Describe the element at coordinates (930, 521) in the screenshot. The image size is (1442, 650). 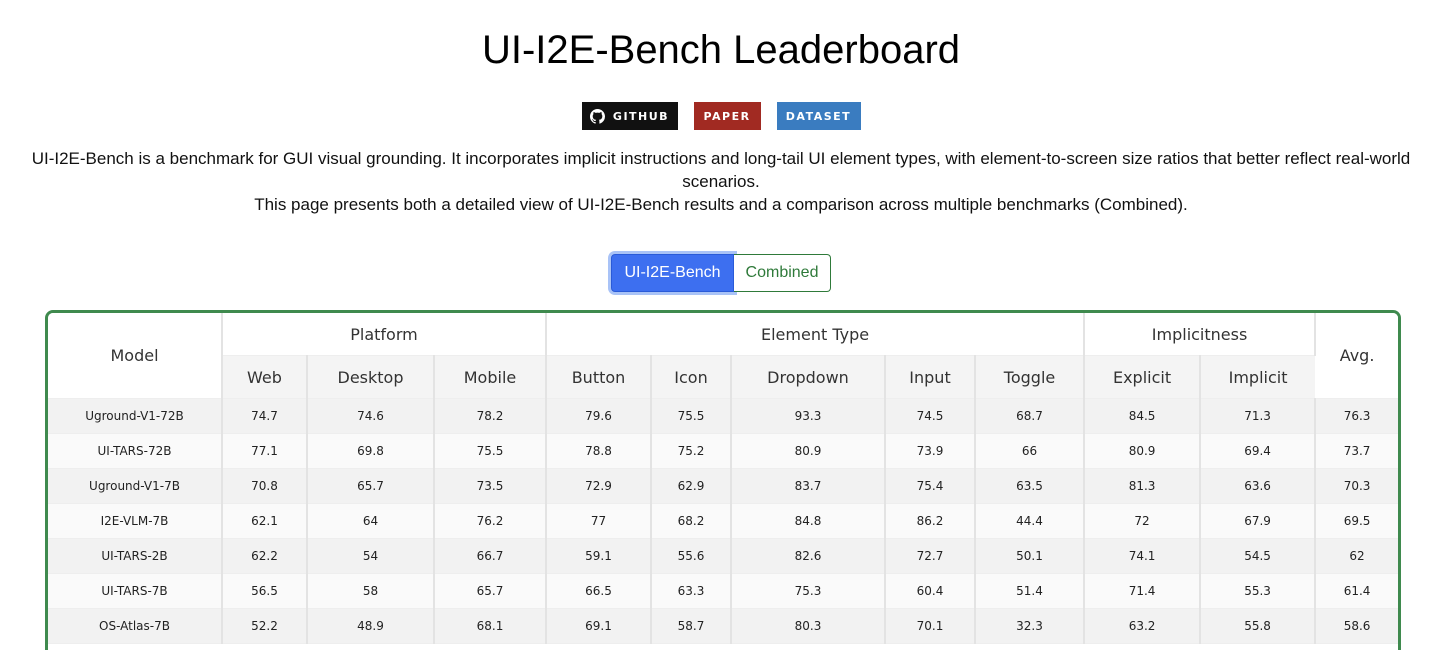
I see `score-cell: 86.2` at that location.